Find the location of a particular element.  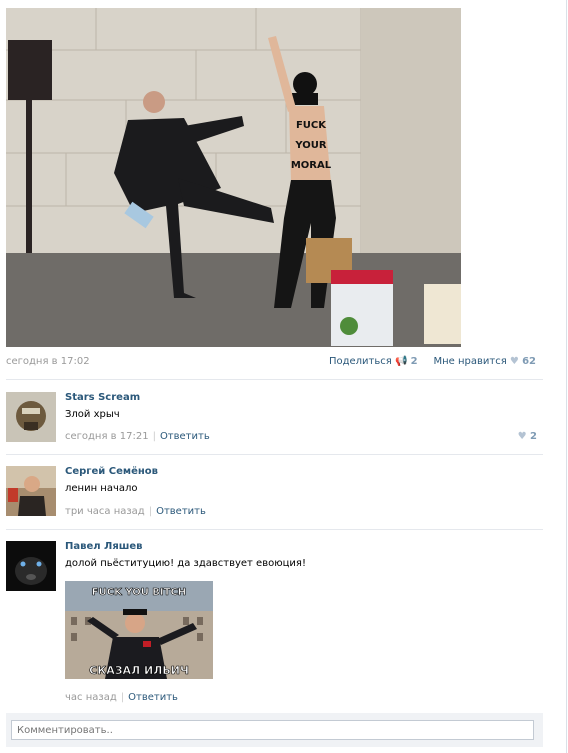

megaphone-icon: 📢 is located at coordinates (401, 361).